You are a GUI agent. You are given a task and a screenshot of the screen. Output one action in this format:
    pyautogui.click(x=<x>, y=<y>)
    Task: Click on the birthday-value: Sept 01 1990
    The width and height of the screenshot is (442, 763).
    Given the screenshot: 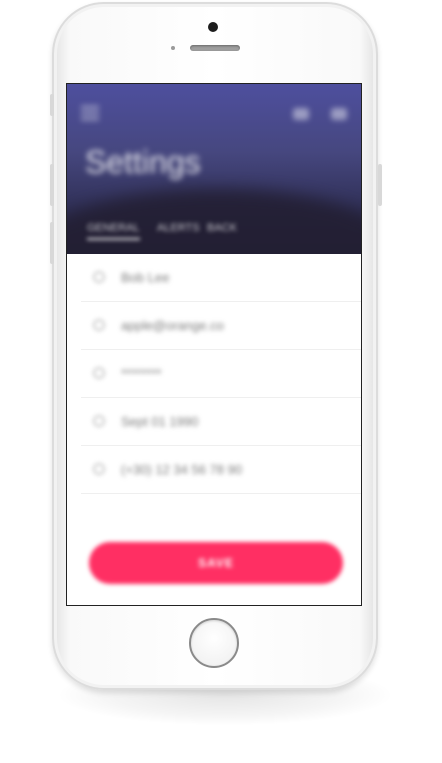 What is the action you would take?
    pyautogui.click(x=160, y=421)
    